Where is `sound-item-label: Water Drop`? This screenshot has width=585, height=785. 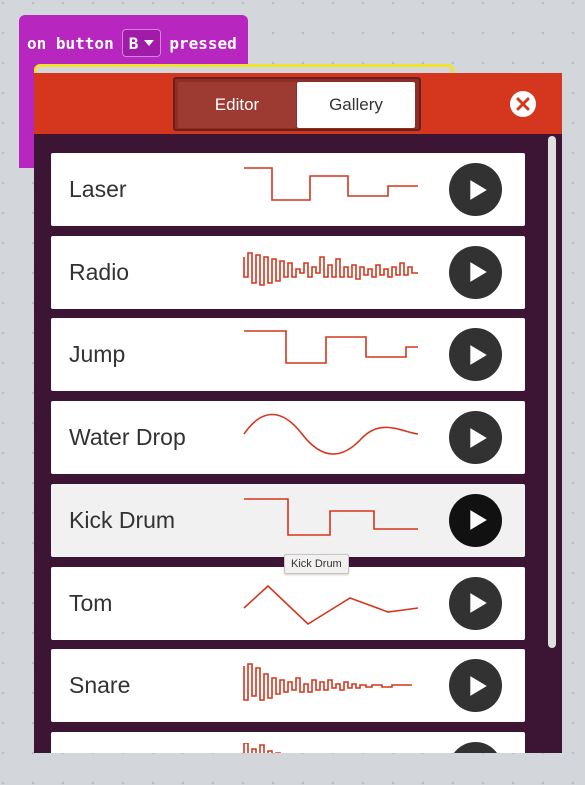
sound-item-label: Water Drop is located at coordinates (127, 437).